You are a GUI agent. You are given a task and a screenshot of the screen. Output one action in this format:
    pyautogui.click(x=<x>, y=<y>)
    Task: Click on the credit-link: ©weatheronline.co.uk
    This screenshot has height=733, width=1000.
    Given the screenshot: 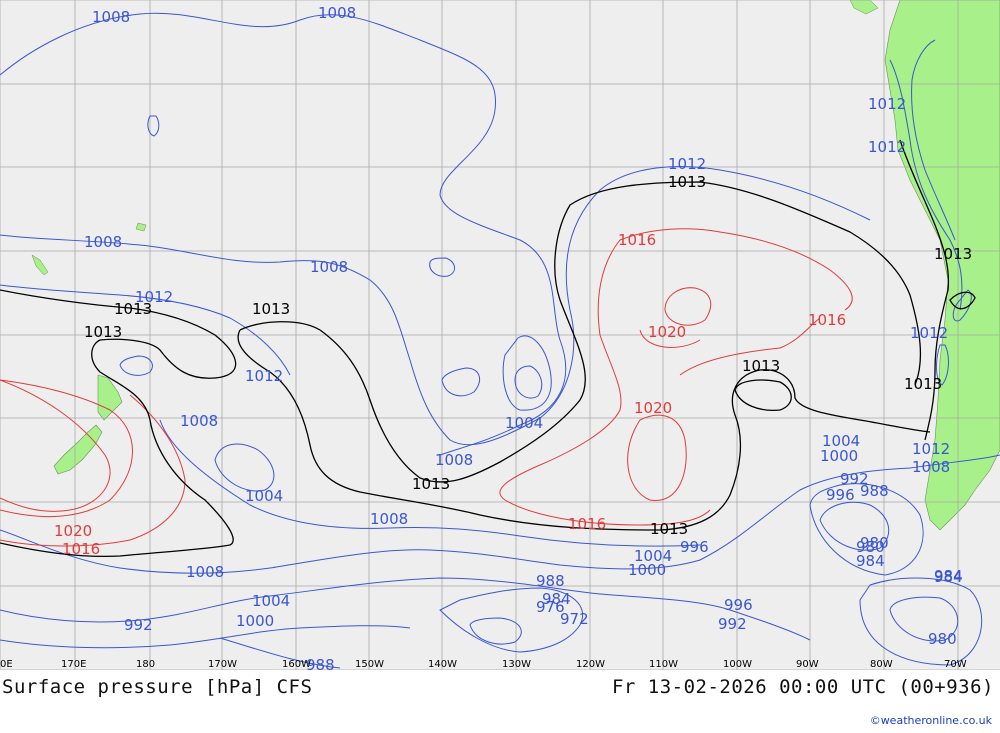 What is the action you would take?
    pyautogui.click(x=931, y=720)
    